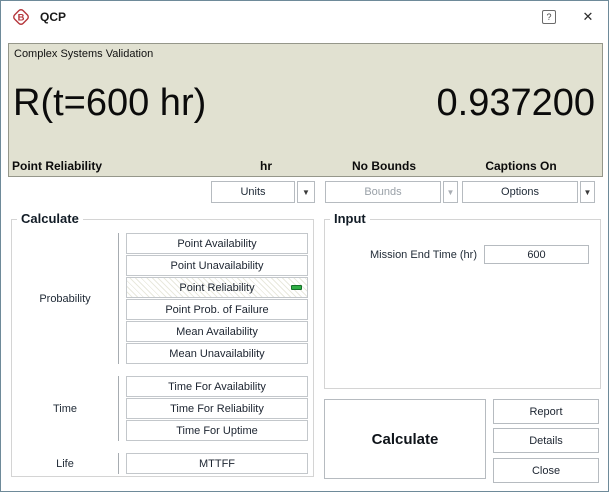  I want to click on mission-end-time-input, so click(536, 254).